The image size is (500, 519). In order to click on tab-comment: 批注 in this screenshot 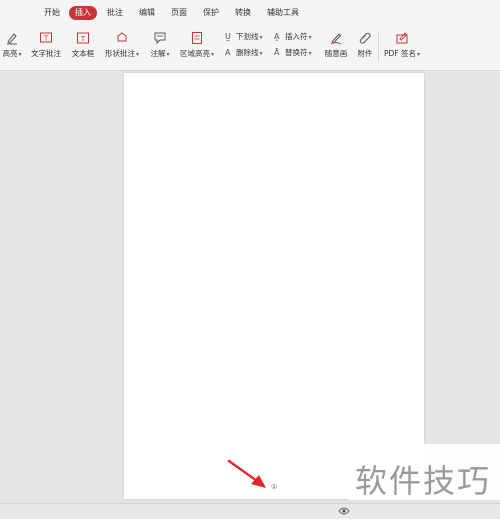, I will do `click(115, 13)`.